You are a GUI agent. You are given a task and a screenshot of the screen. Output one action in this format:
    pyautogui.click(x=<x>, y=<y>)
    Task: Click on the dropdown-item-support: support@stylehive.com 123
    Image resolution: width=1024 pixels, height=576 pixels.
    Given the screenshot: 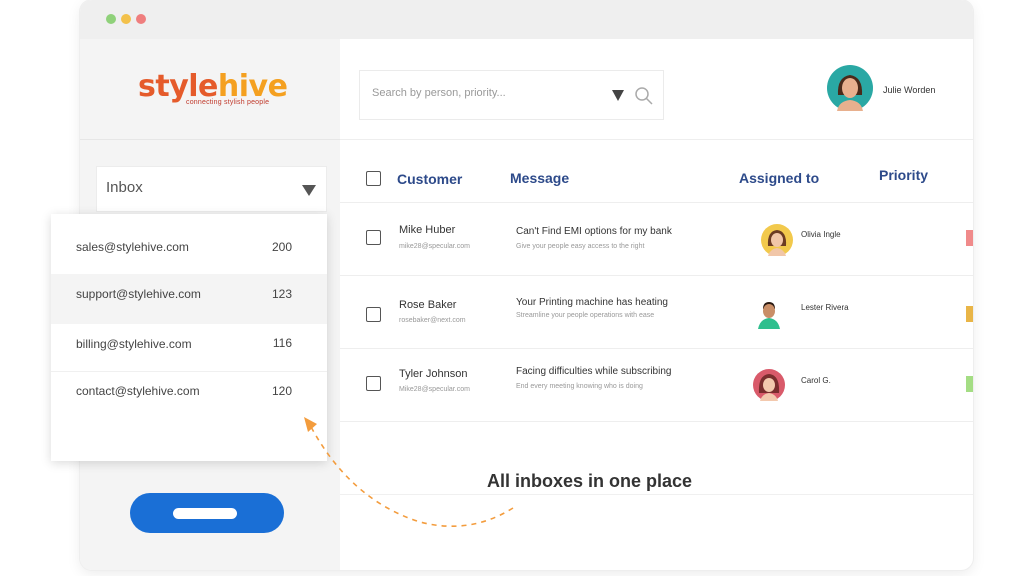 What is the action you would take?
    pyautogui.click(x=189, y=299)
    